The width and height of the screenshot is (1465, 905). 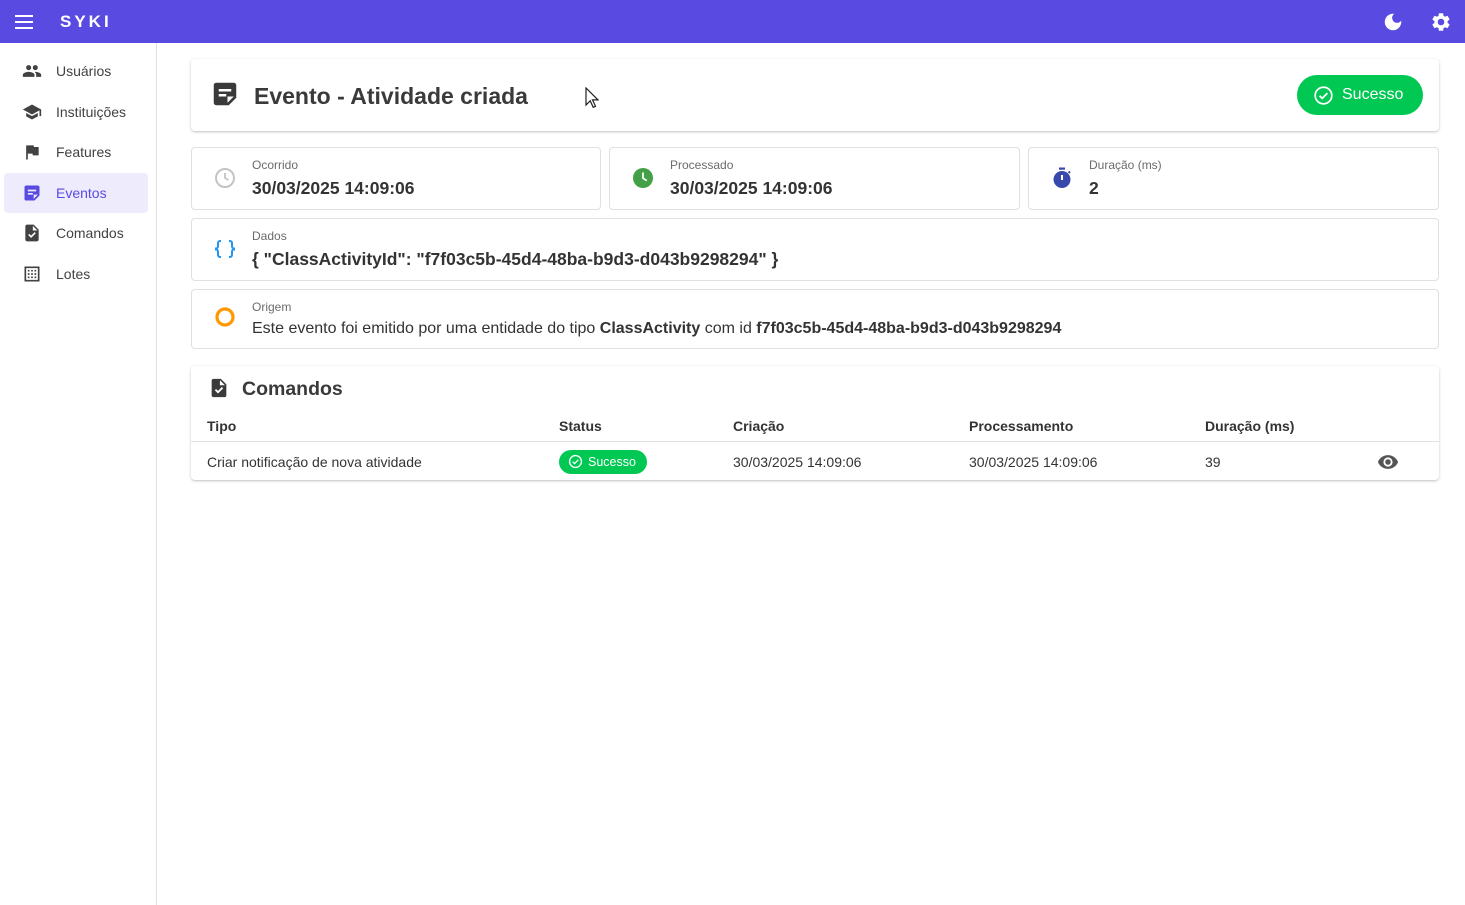 I want to click on people-icon, so click(x=32, y=71).